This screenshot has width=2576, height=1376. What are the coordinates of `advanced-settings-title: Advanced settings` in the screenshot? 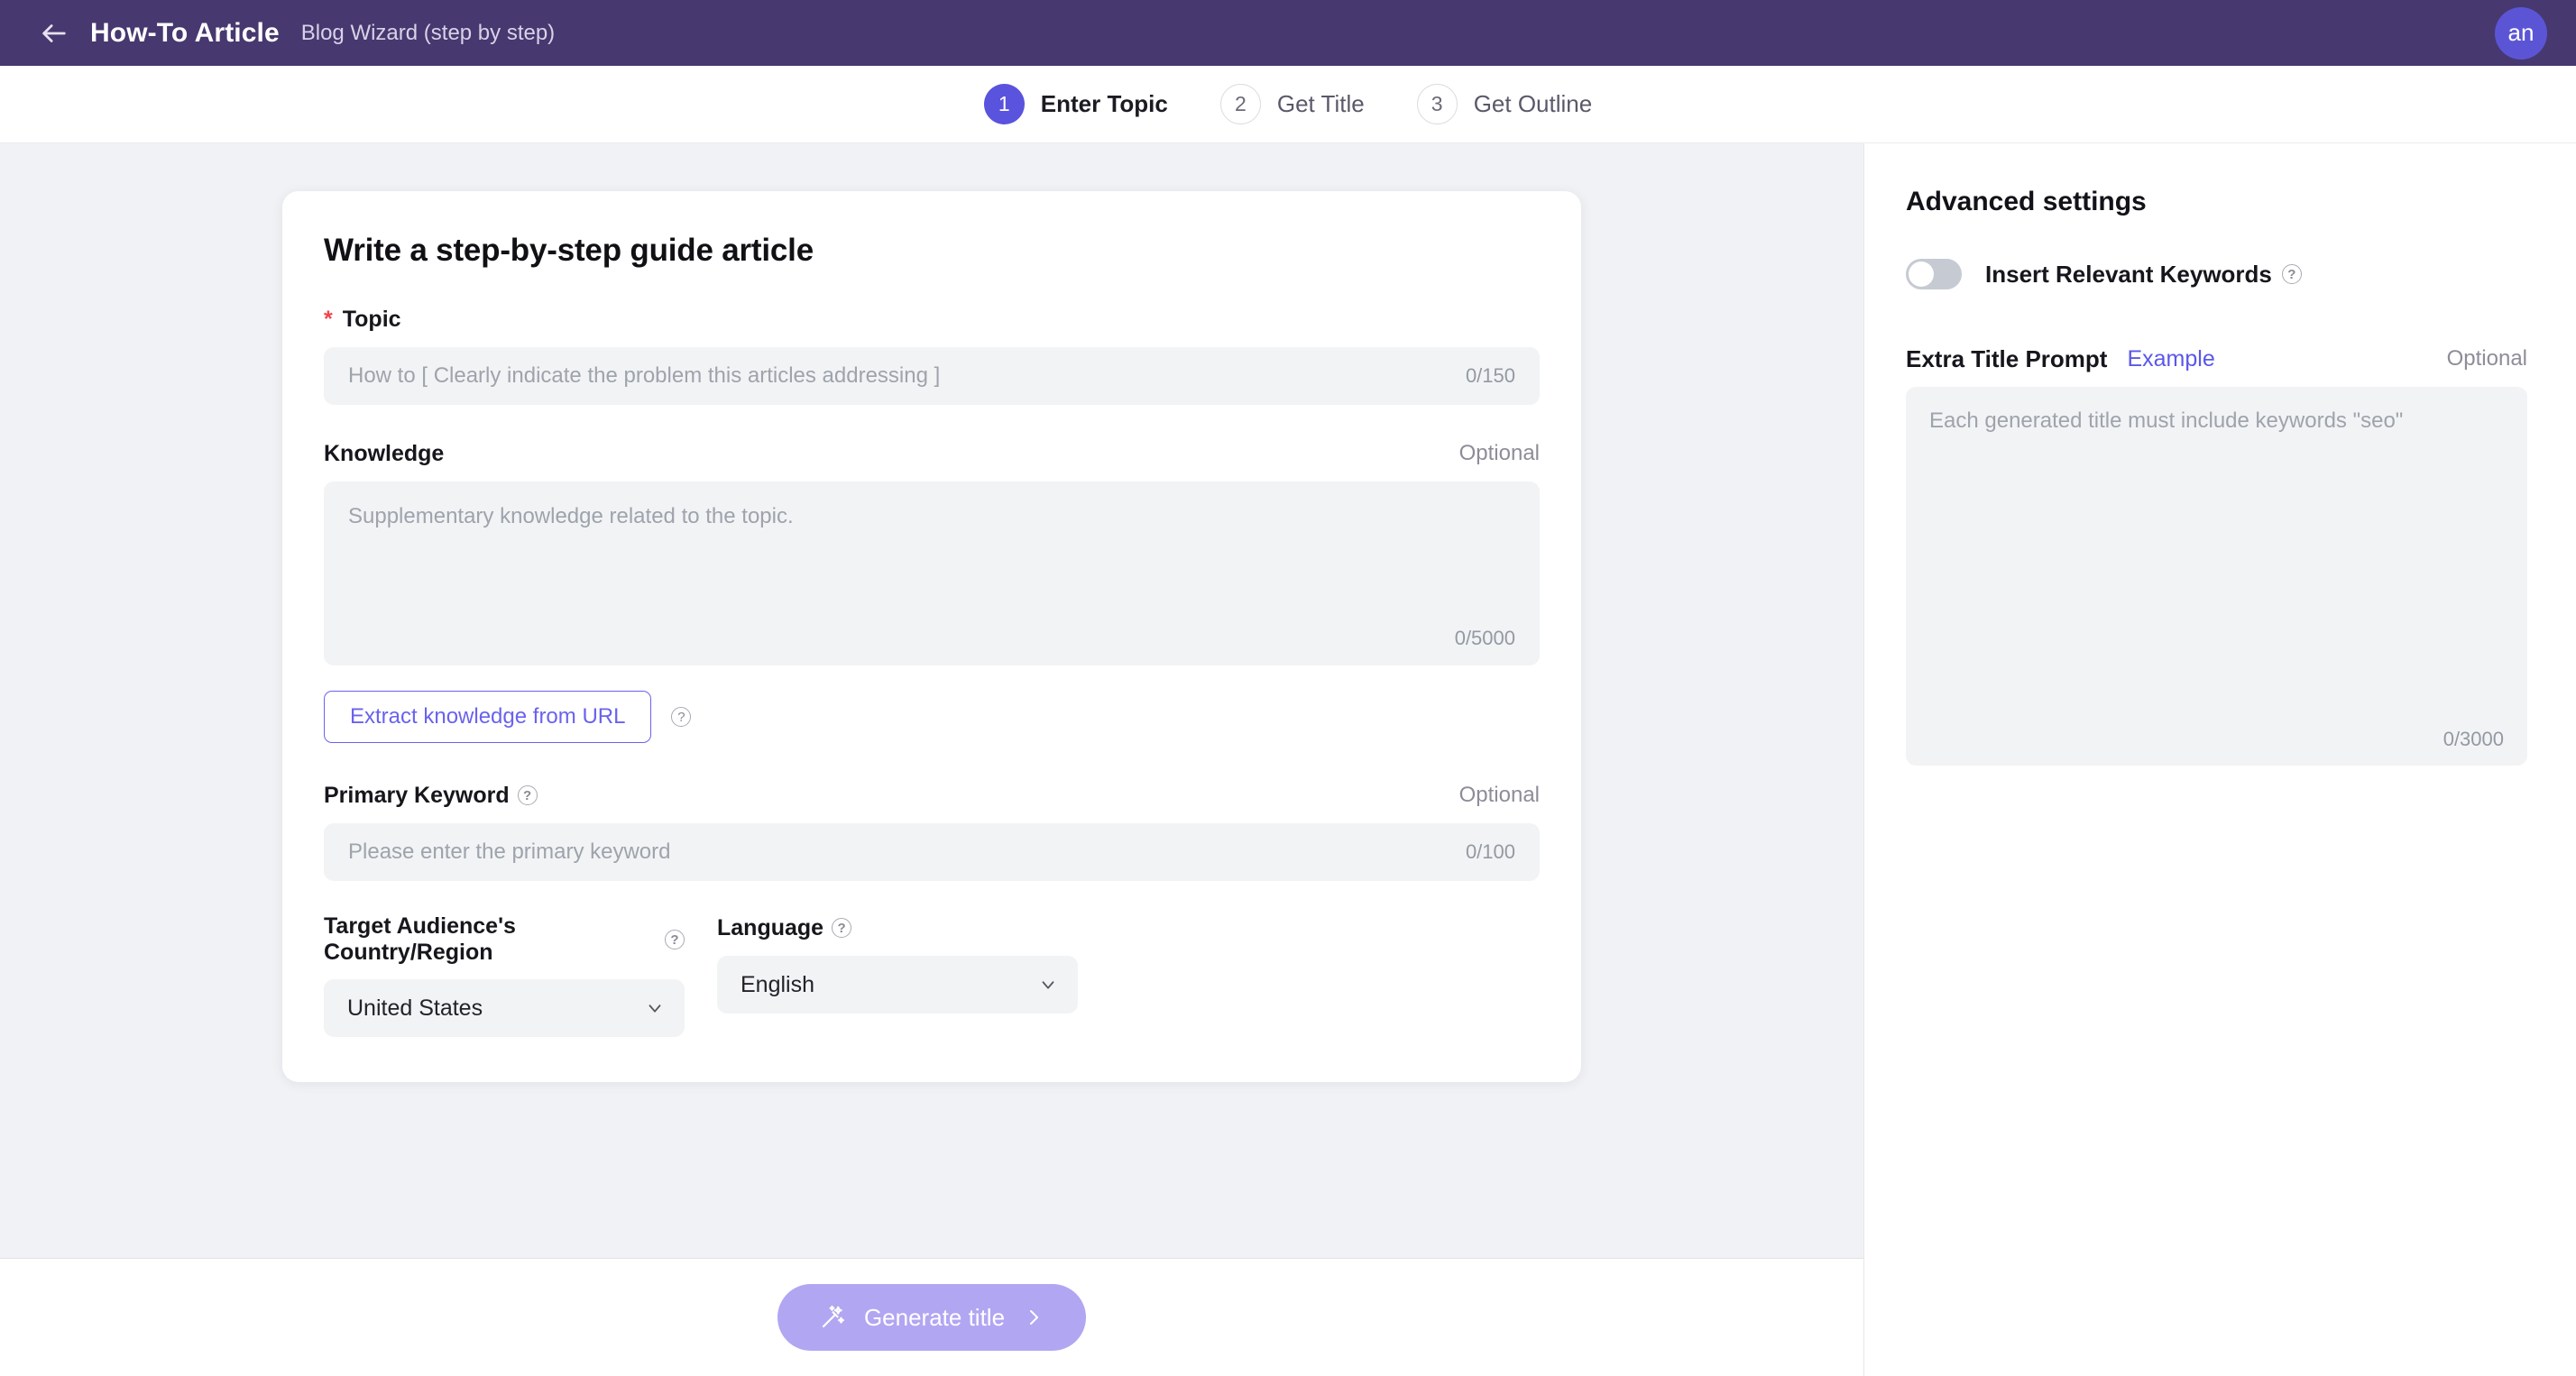 It's located at (2027, 202).